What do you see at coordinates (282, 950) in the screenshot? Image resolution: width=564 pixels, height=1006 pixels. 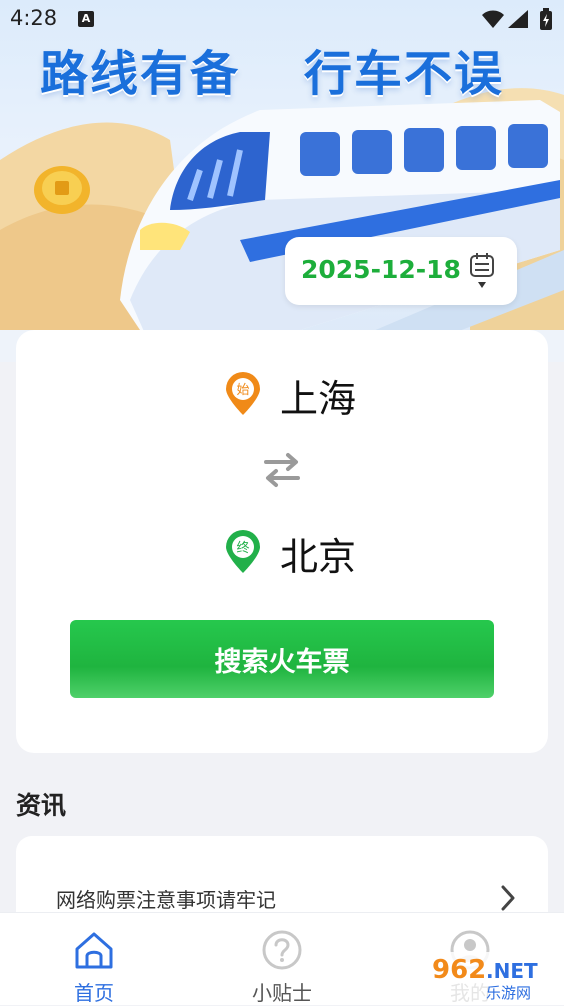 I see `question-icon` at bounding box center [282, 950].